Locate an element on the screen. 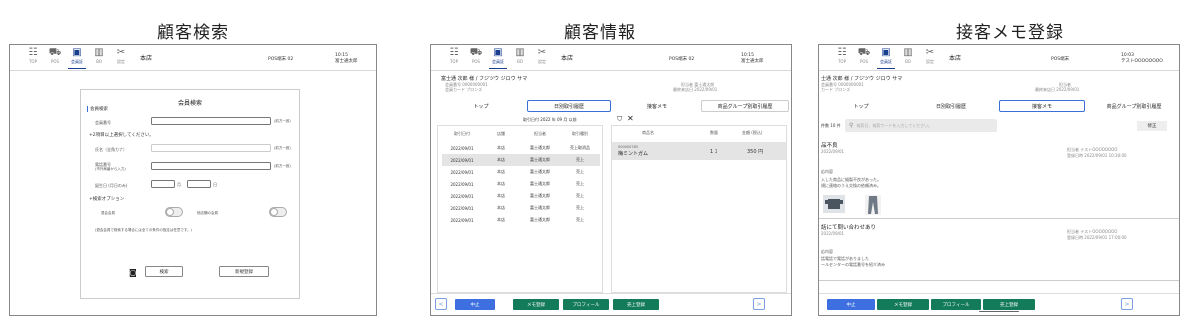 The height and width of the screenshot is (327, 1187). memo-section: 応内容 is located at coordinates (827, 171).